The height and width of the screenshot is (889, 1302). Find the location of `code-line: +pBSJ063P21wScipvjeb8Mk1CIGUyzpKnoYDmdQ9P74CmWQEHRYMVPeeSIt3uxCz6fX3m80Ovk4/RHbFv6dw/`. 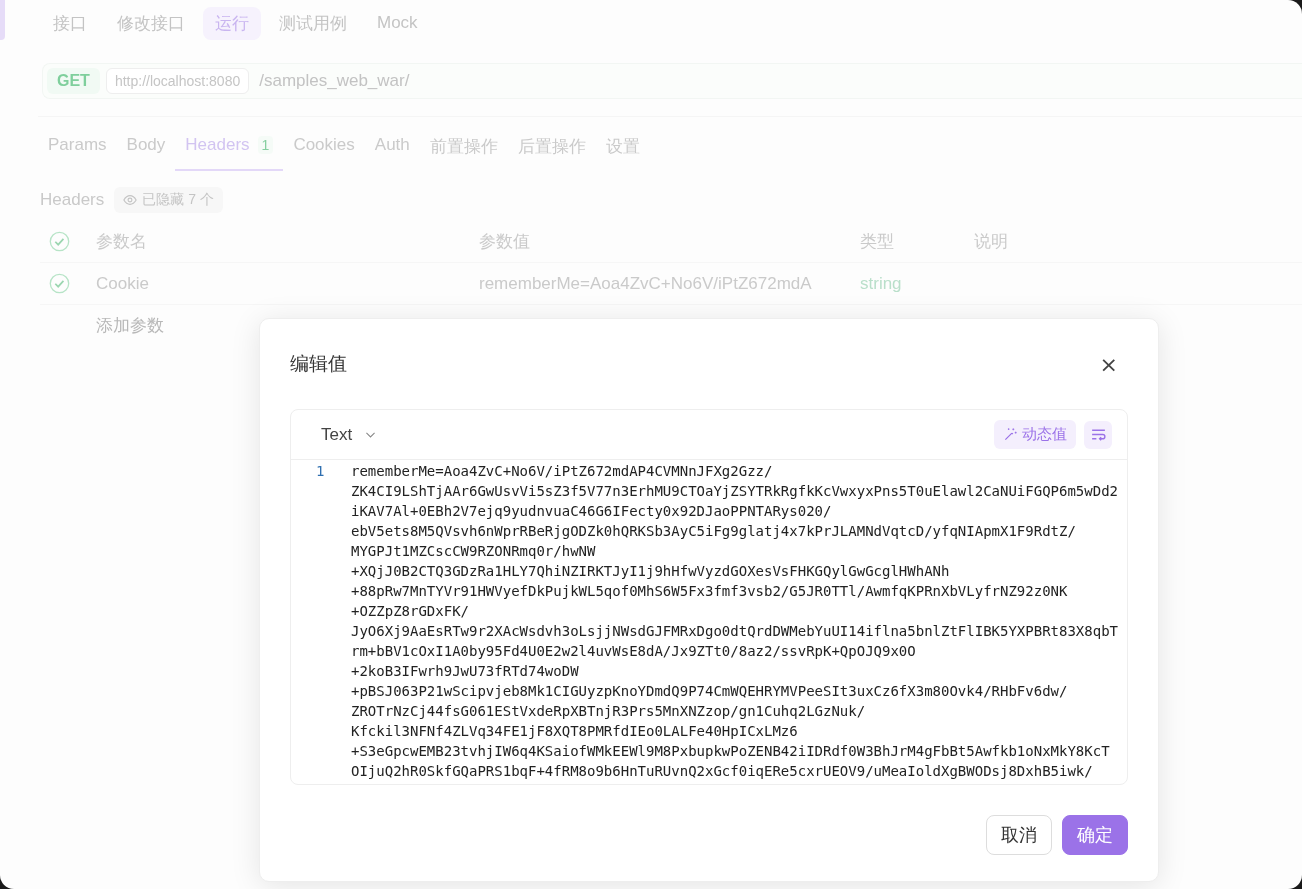

code-line: +pBSJ063P21wScipvjeb8Mk1CIGUyzpKnoYDmdQ9P74CmWQEHRYMVPeeSIt3uxCz6fX3m80Ovk4/RHbFv6dw/ is located at coordinates (710, 691).